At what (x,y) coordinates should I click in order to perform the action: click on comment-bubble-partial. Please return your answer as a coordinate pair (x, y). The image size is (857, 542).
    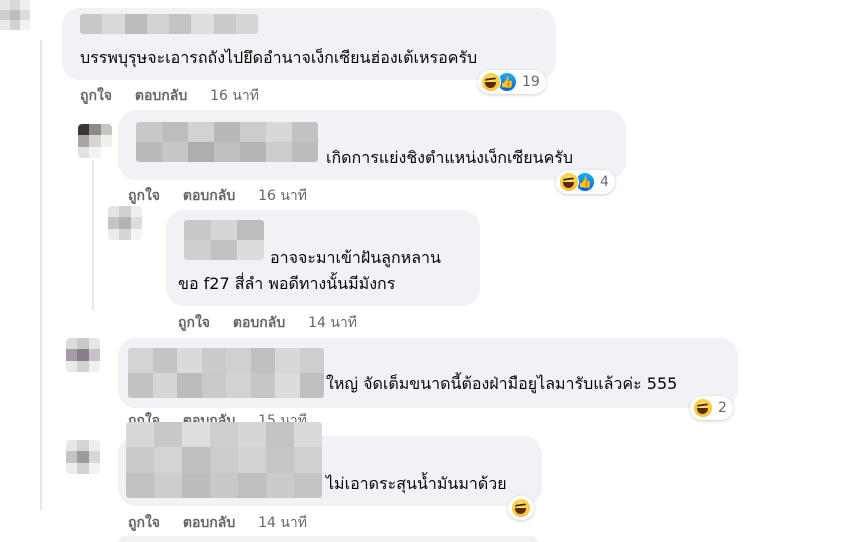
    Looking at the image, I should click on (328, 539).